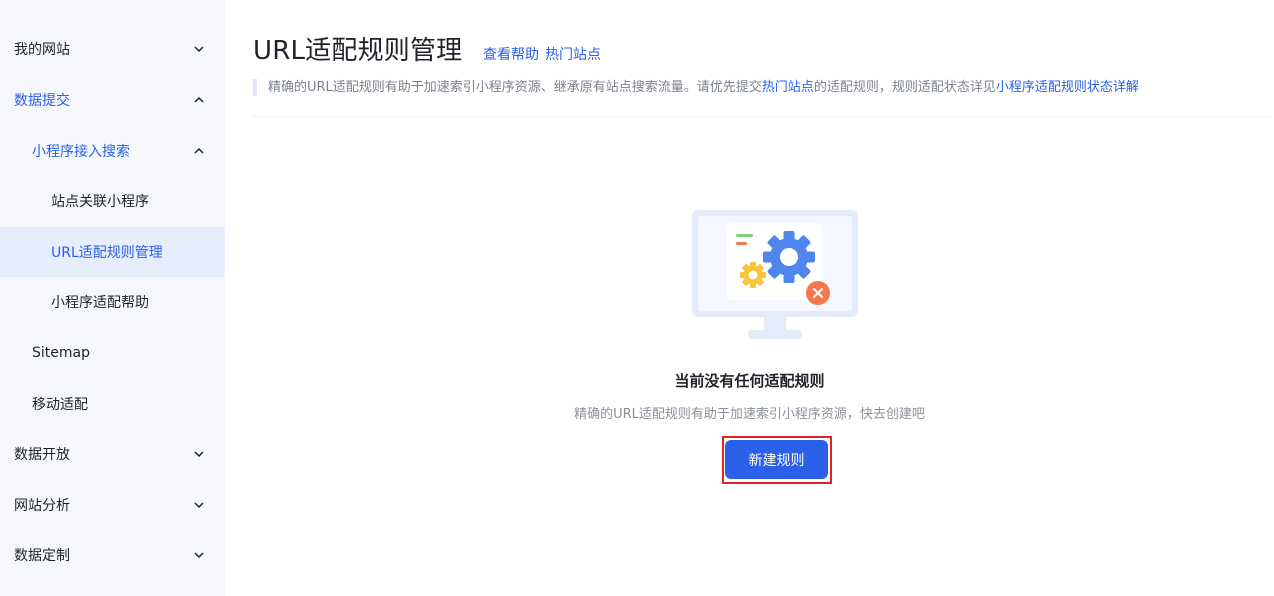 This screenshot has height=596, width=1274. What do you see at coordinates (60, 405) in the screenshot?
I see `sidebar-item-label: 移动适配` at bounding box center [60, 405].